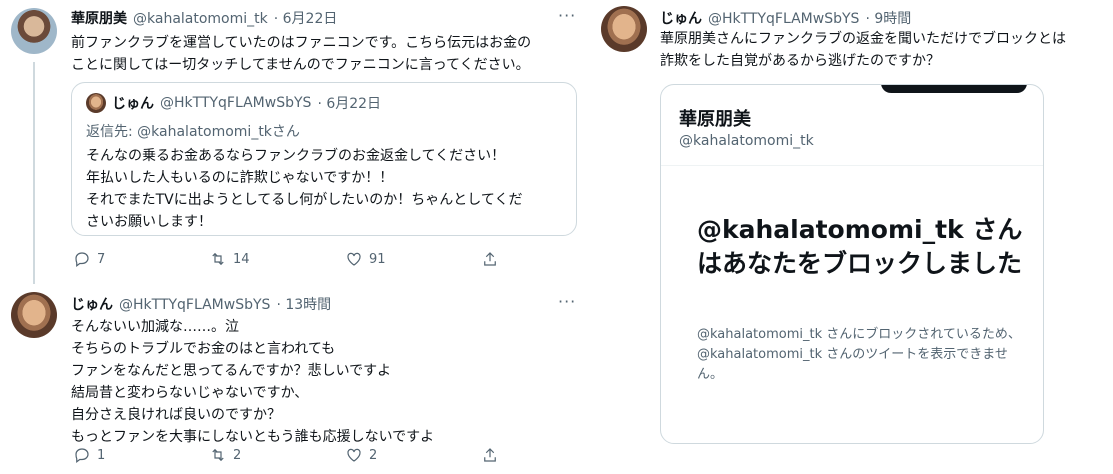 Image resolution: width=1113 pixels, height=474 pixels. Describe the element at coordinates (715, 119) in the screenshot. I see `profile-name: 華原朋美` at that location.